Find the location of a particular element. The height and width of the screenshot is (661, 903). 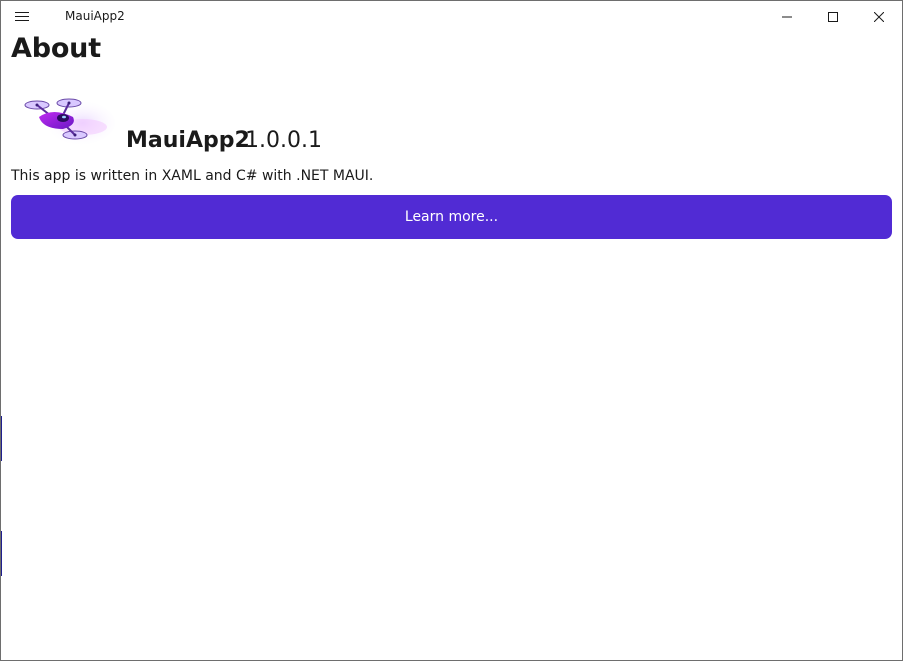

maximize-button is located at coordinates (833, 17).